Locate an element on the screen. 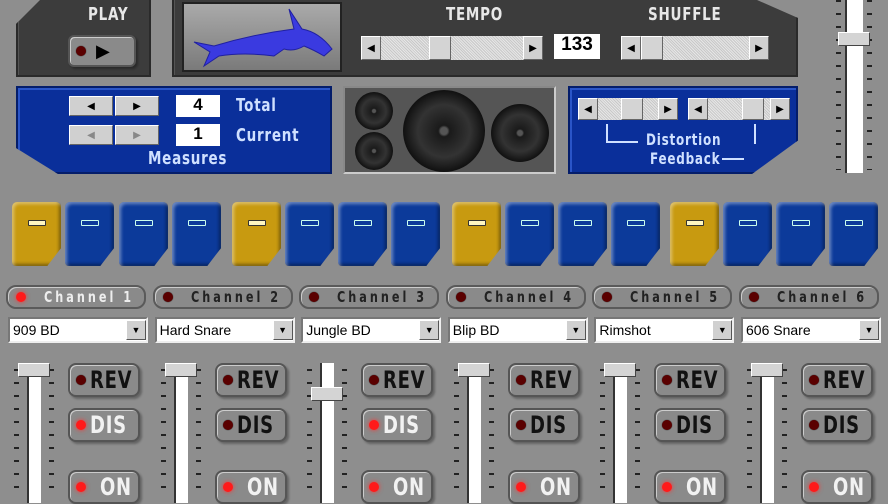 Image resolution: width=888 pixels, height=504 pixels. channel-6-volume-fader is located at coordinates (767, 433).